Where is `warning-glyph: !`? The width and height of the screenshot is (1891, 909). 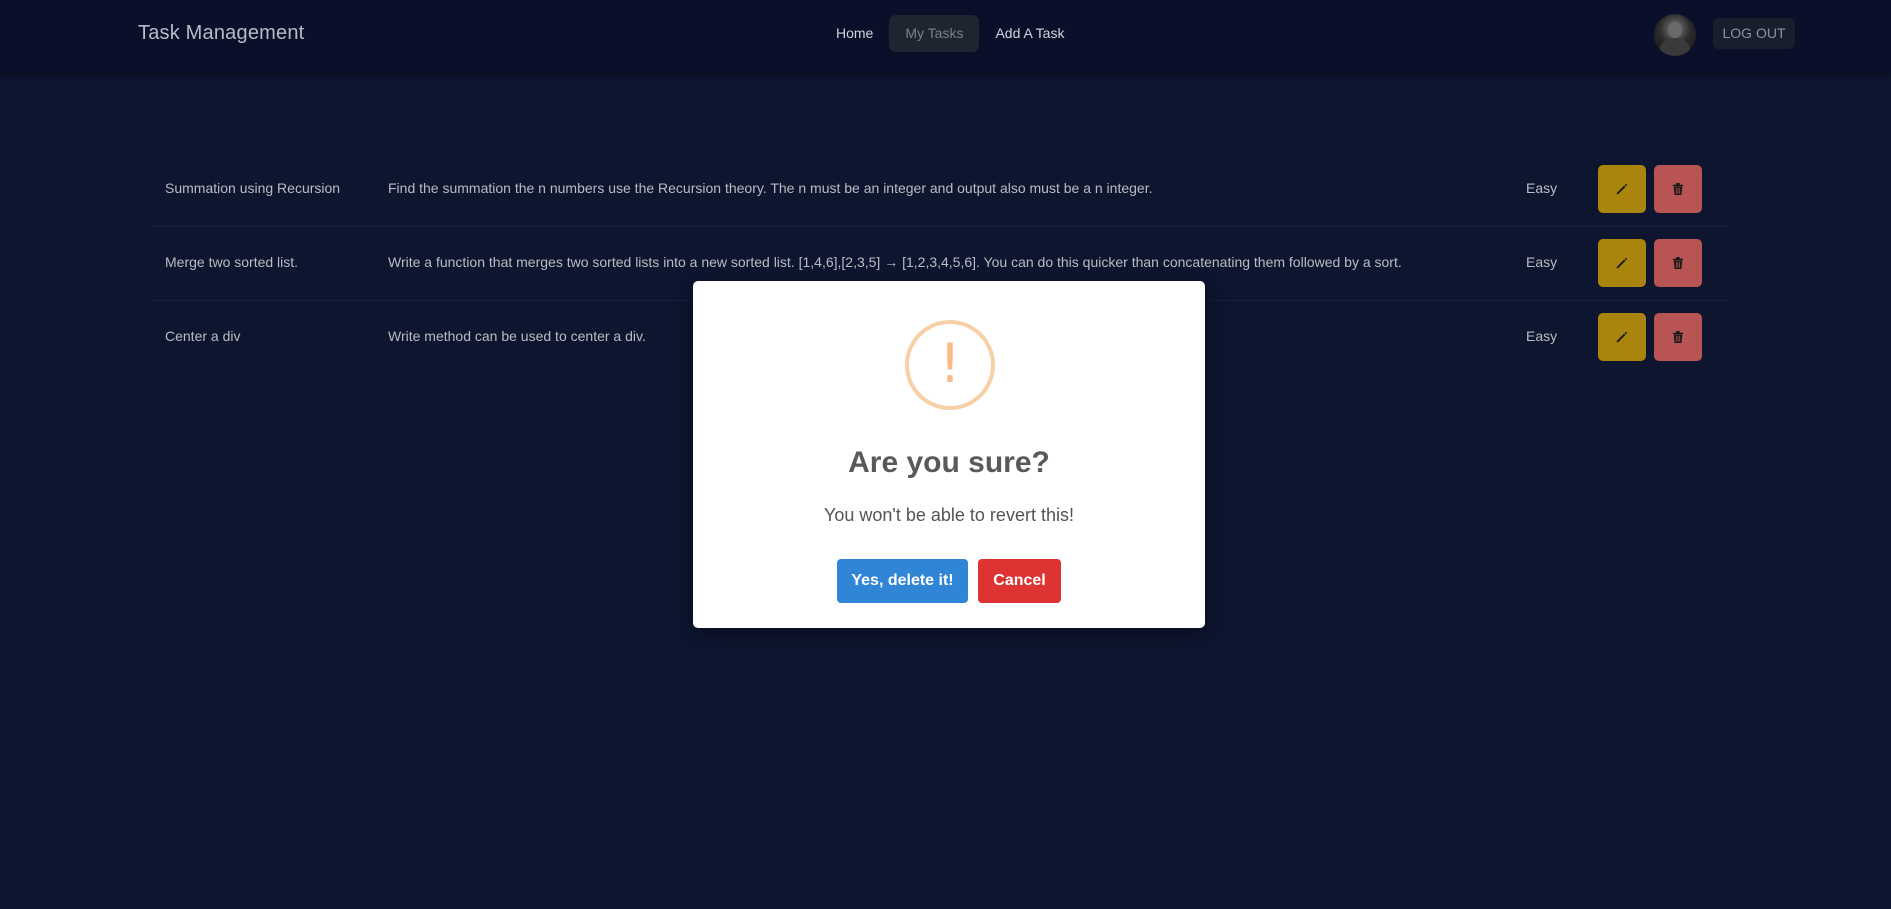
warning-glyph: ! is located at coordinates (950, 363).